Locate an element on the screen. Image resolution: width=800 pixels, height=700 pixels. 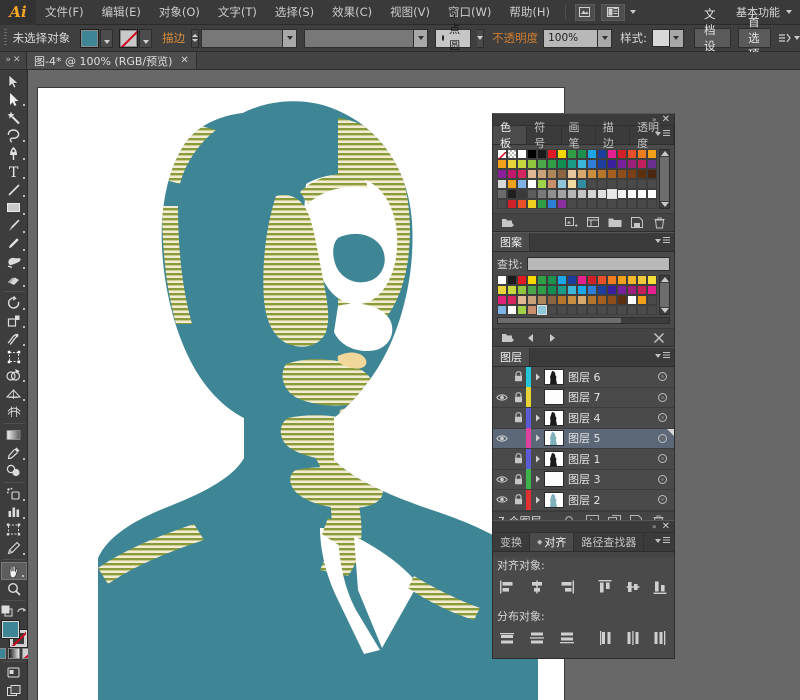
brush-definition-box: 5 点圆形 is located at coordinates (453, 38).